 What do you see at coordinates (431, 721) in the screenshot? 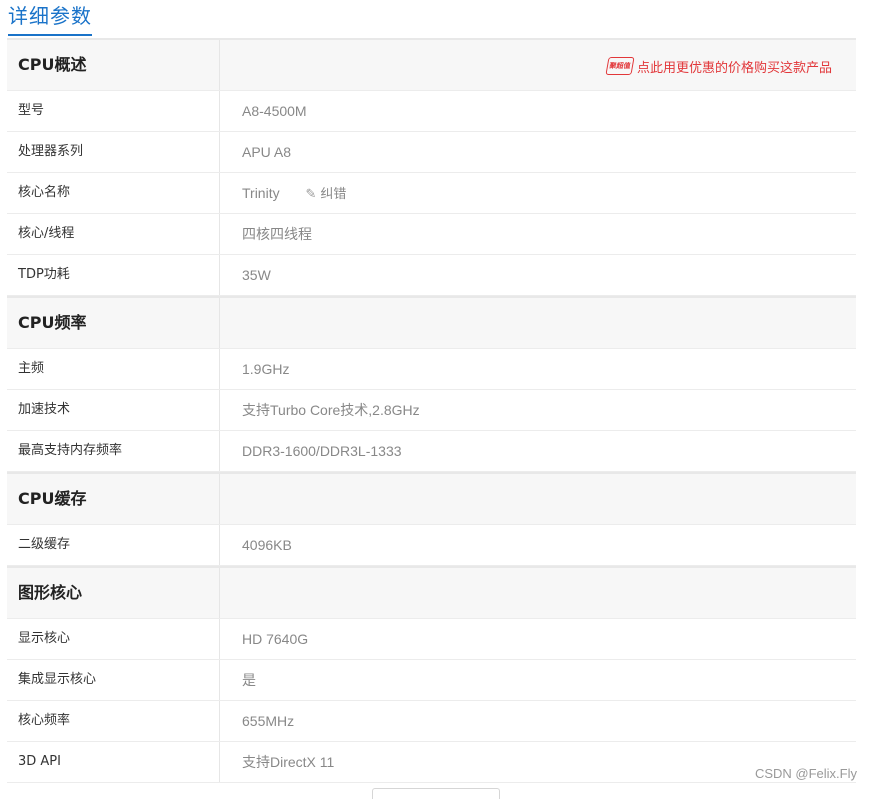
I see `table-row: 核心频率 655MHz` at bounding box center [431, 721].